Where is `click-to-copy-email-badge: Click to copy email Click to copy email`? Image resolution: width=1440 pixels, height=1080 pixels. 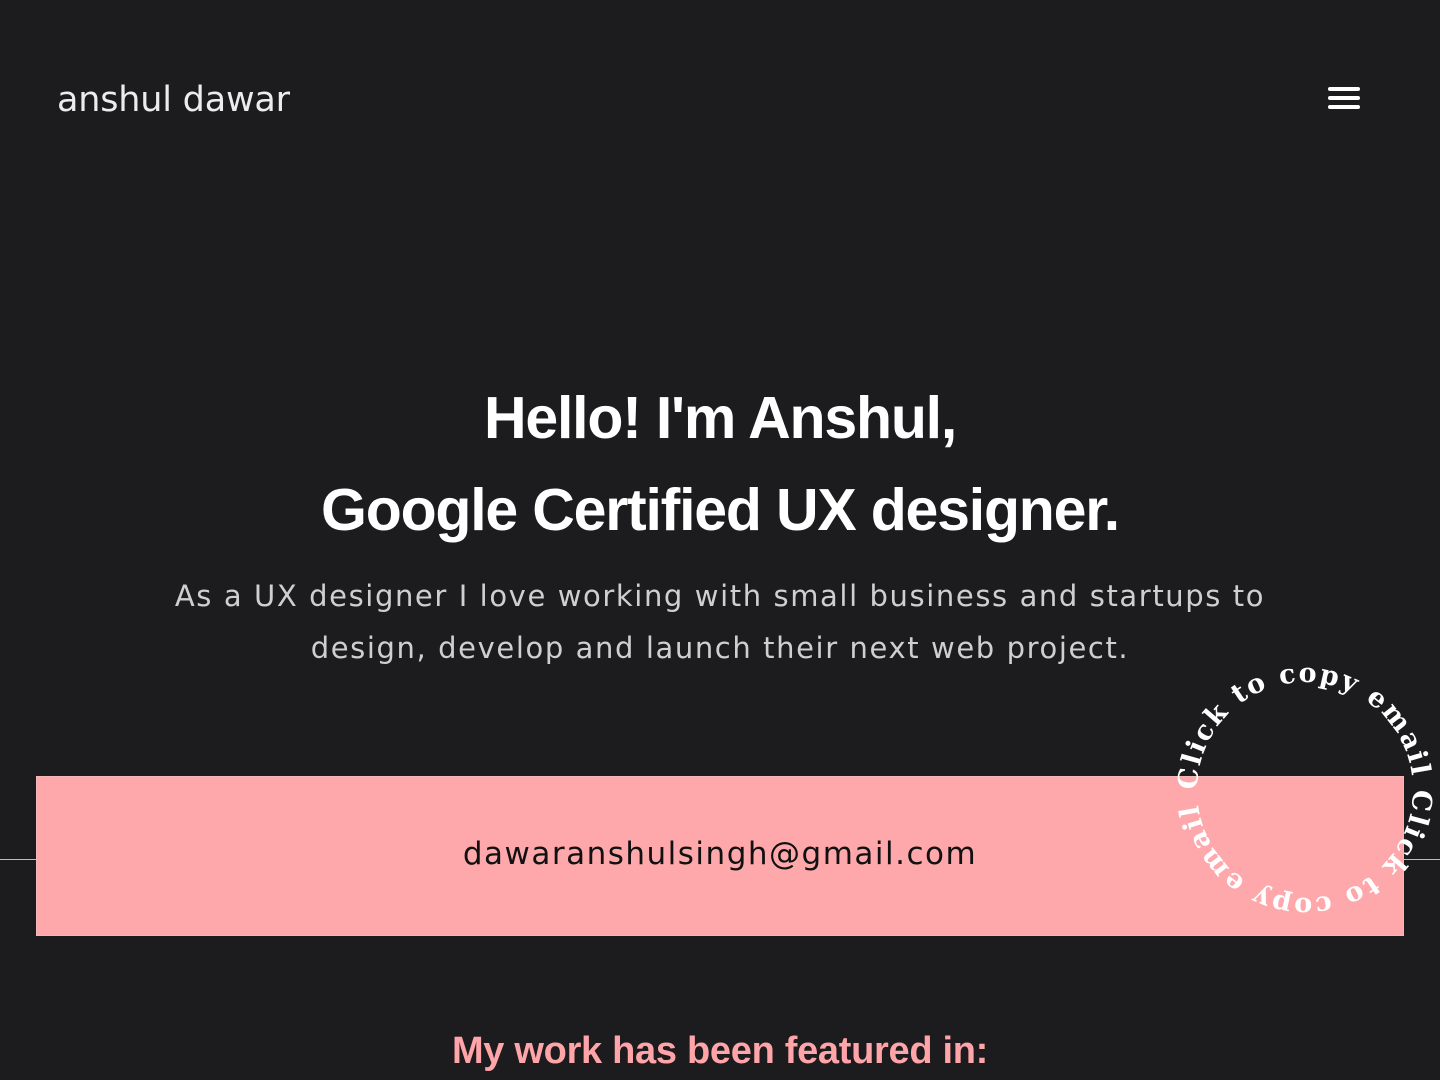 click-to-copy-email-badge: Click to copy email Click to copy email is located at coordinates (1302, 790).